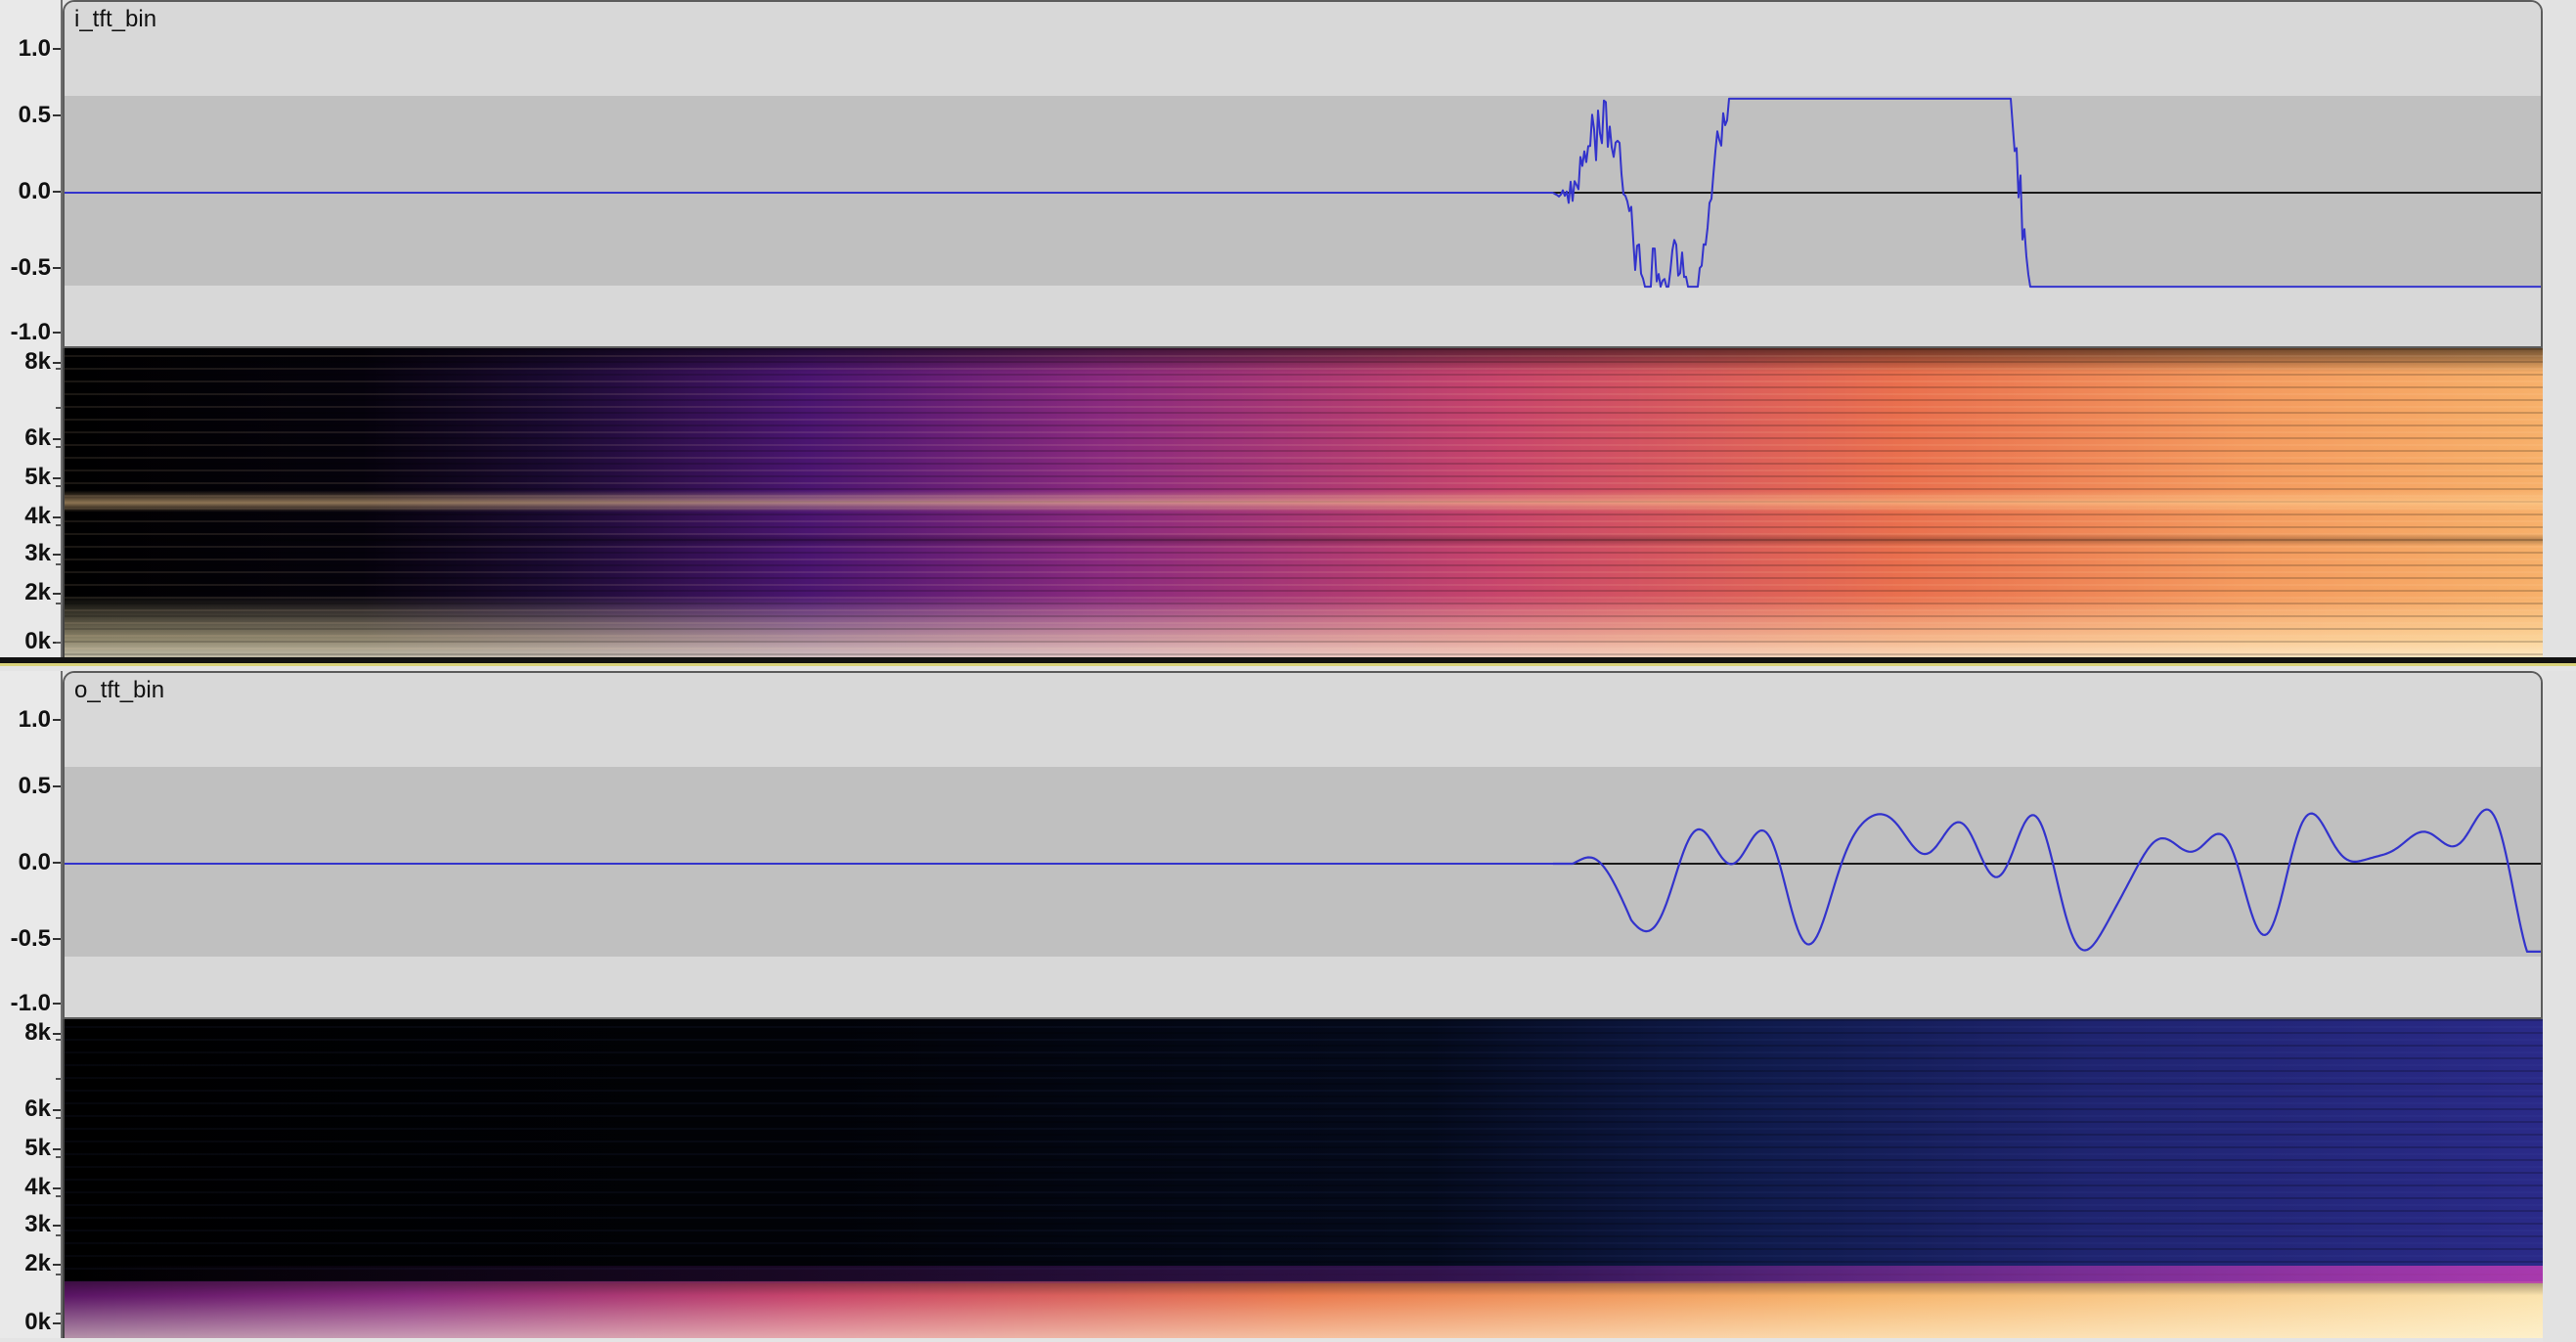 This screenshot has height=1342, width=2576. Describe the element at coordinates (1288, 661) in the screenshot. I see `track-separator` at that location.